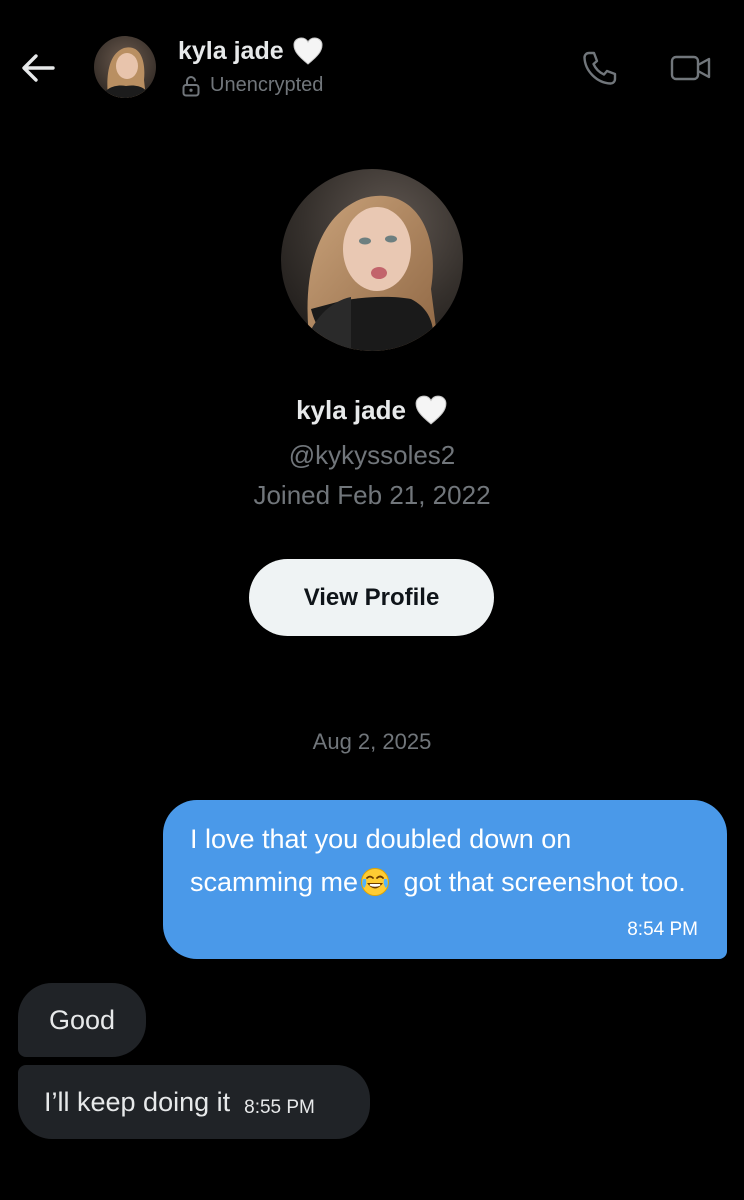 Image resolution: width=744 pixels, height=1200 pixels. Describe the element at coordinates (351, 409) in the screenshot. I see `profile-name-text: kyla jade` at that location.